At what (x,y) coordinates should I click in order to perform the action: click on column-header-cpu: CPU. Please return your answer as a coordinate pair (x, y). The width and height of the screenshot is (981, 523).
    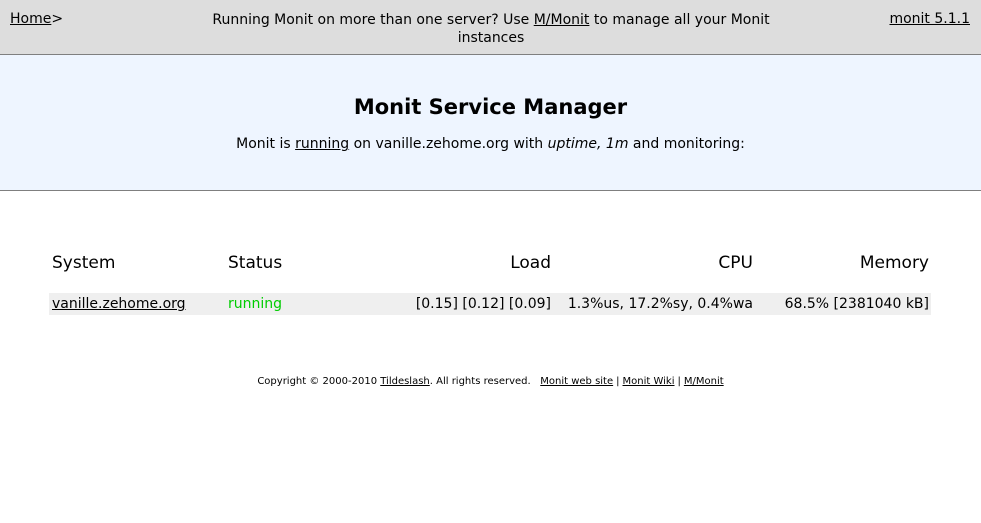
    Looking at the image, I should click on (735, 263).